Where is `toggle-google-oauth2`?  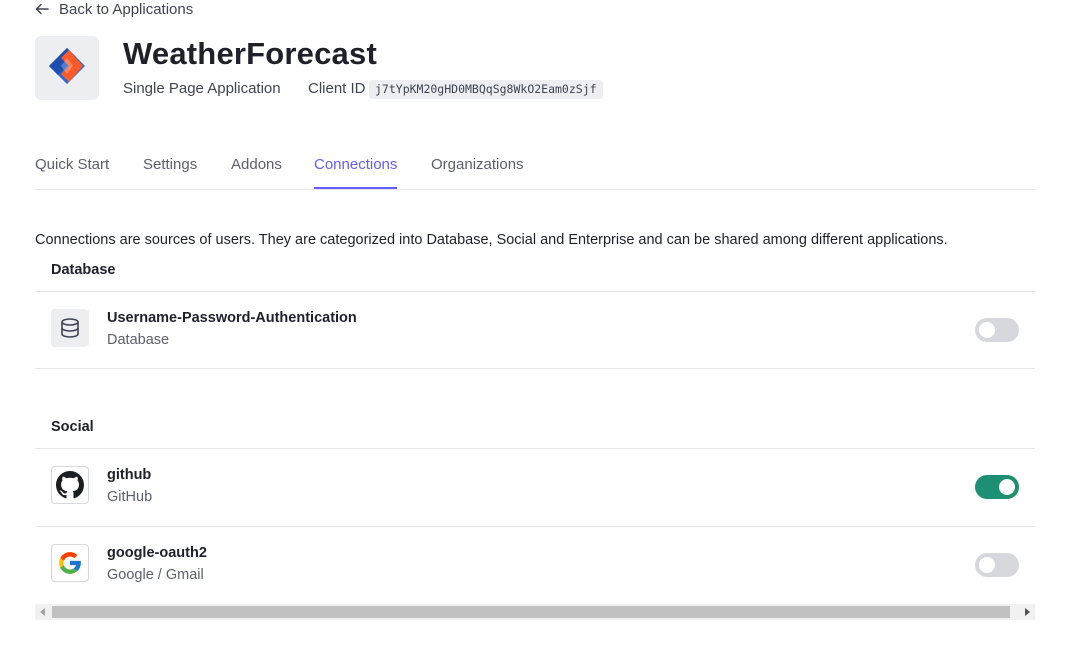 toggle-google-oauth2 is located at coordinates (997, 565).